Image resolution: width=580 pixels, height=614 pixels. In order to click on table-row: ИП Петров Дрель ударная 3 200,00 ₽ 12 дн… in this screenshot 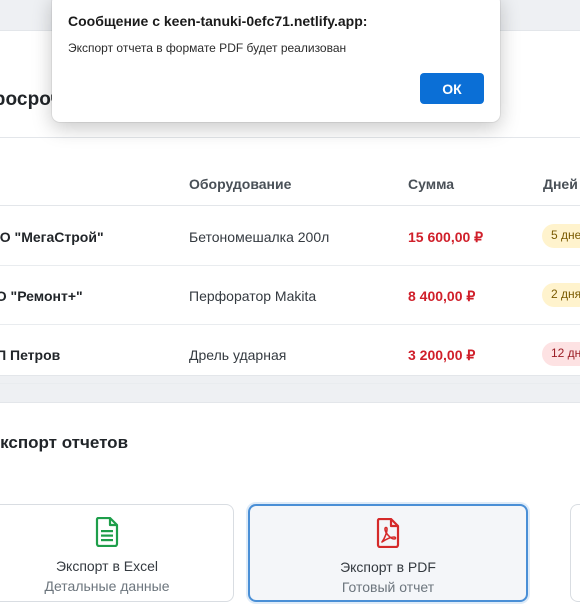, I will do `click(290, 354)`.